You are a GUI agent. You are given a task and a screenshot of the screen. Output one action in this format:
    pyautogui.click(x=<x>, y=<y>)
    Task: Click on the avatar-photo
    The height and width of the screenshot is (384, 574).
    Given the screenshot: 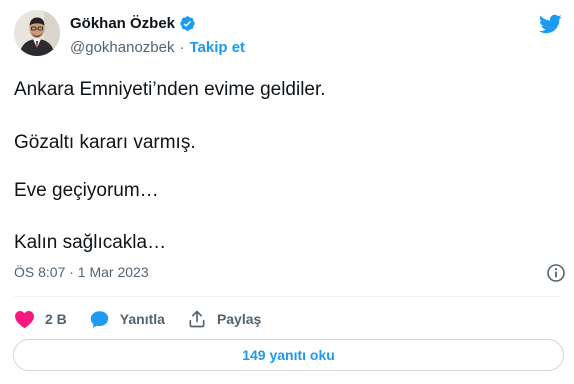 What is the action you would take?
    pyautogui.click(x=37, y=33)
    